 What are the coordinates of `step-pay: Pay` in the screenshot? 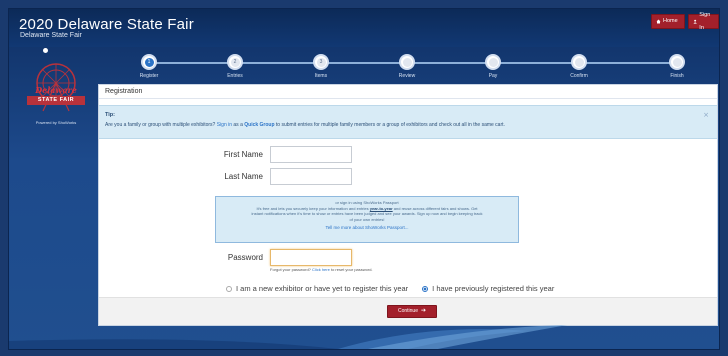 It's located at (493, 66).